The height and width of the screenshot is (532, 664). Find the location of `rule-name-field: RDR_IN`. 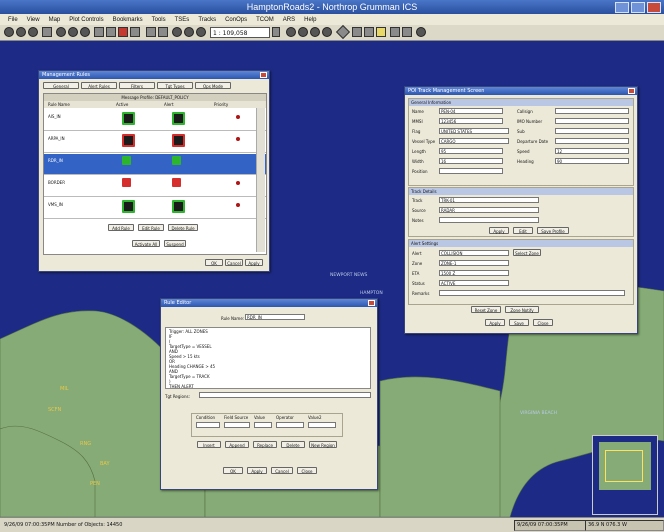

rule-name-field: RDR_IN is located at coordinates (275, 317).